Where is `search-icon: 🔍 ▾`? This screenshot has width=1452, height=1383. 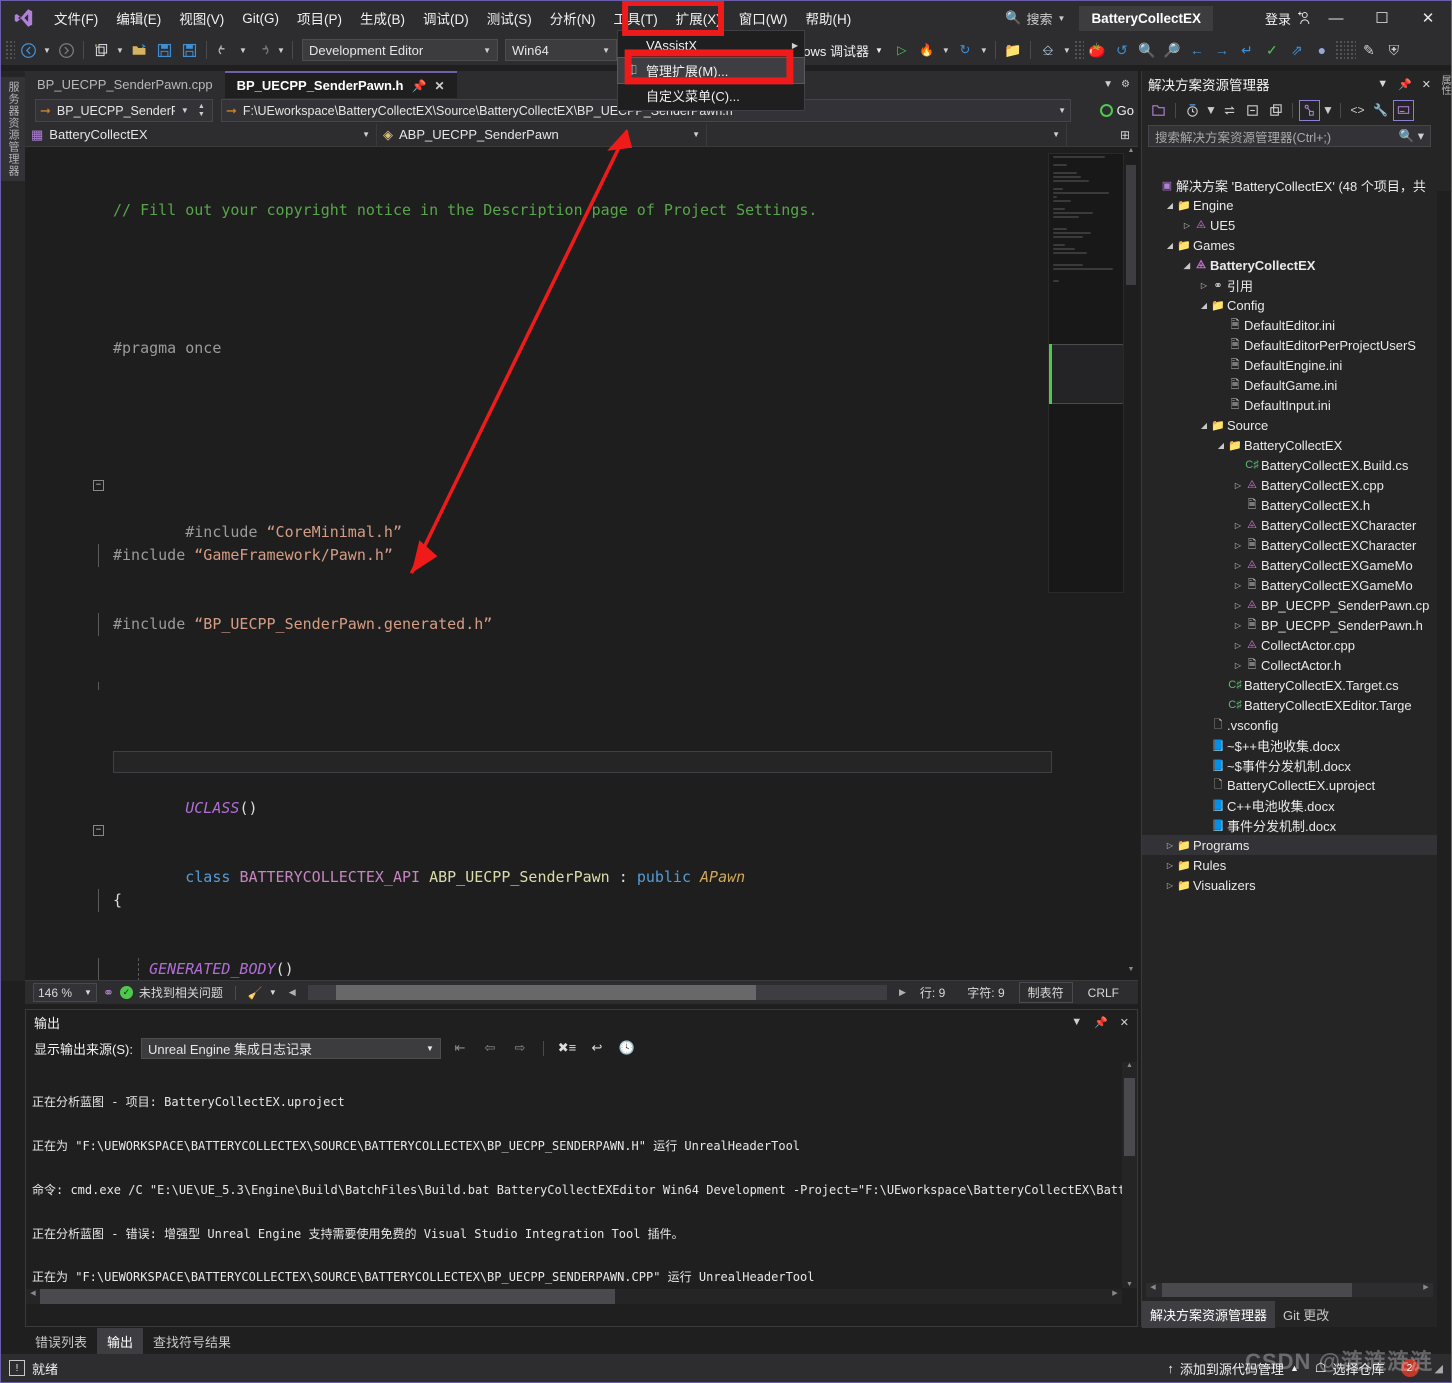 search-icon: 🔍 ▾ is located at coordinates (1411, 136).